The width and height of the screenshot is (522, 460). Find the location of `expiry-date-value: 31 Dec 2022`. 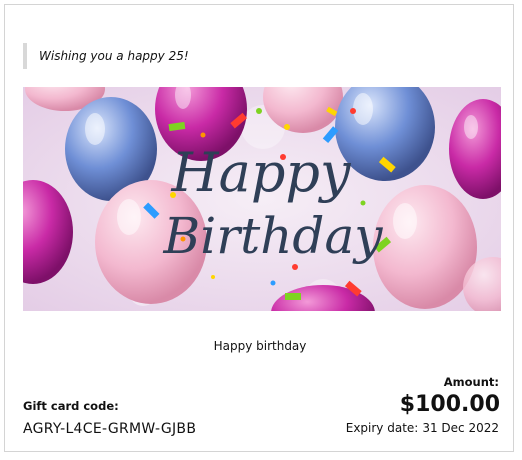

expiry-date-value: 31 Dec 2022 is located at coordinates (460, 428).